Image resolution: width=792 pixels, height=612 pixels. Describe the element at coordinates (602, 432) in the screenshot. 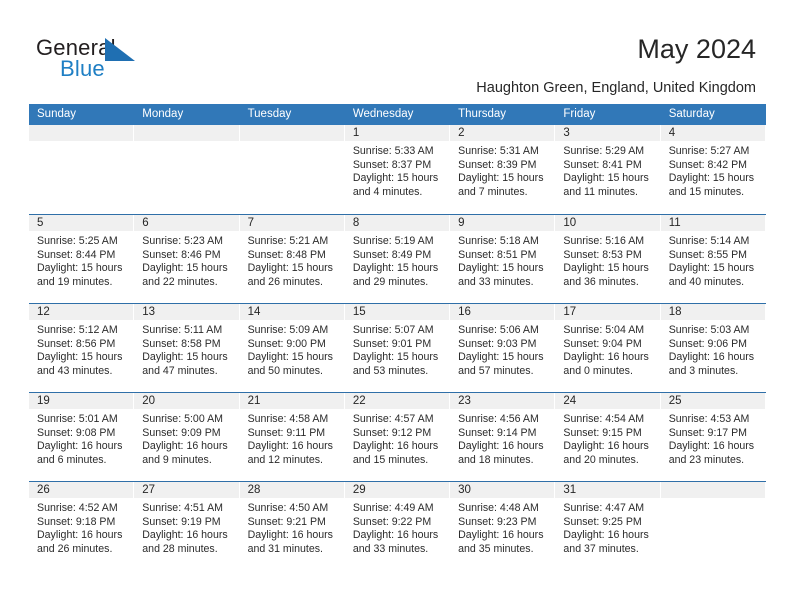

I see `sunset-text: Sunset: 9:15 PM` at that location.